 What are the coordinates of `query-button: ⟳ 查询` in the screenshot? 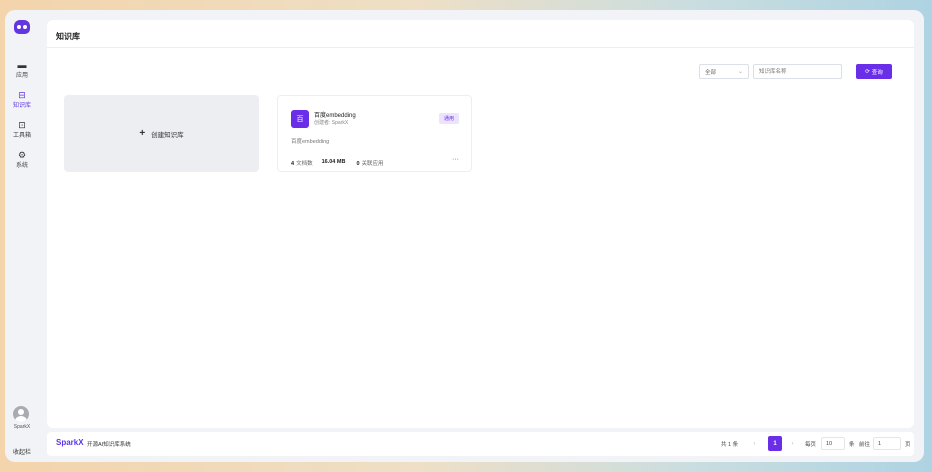 It's located at (874, 71).